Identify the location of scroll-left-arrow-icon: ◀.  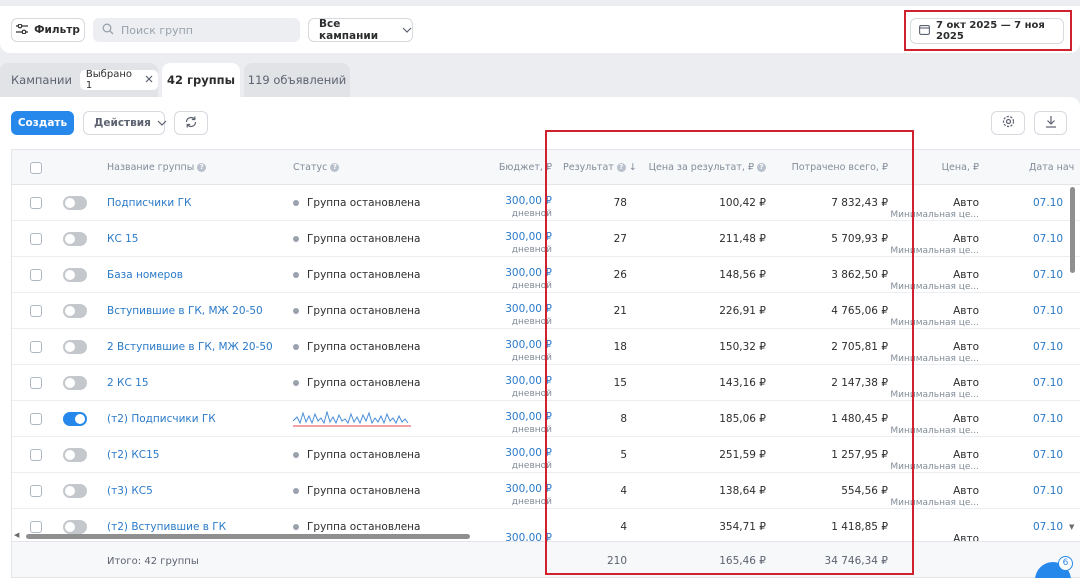
(16, 535).